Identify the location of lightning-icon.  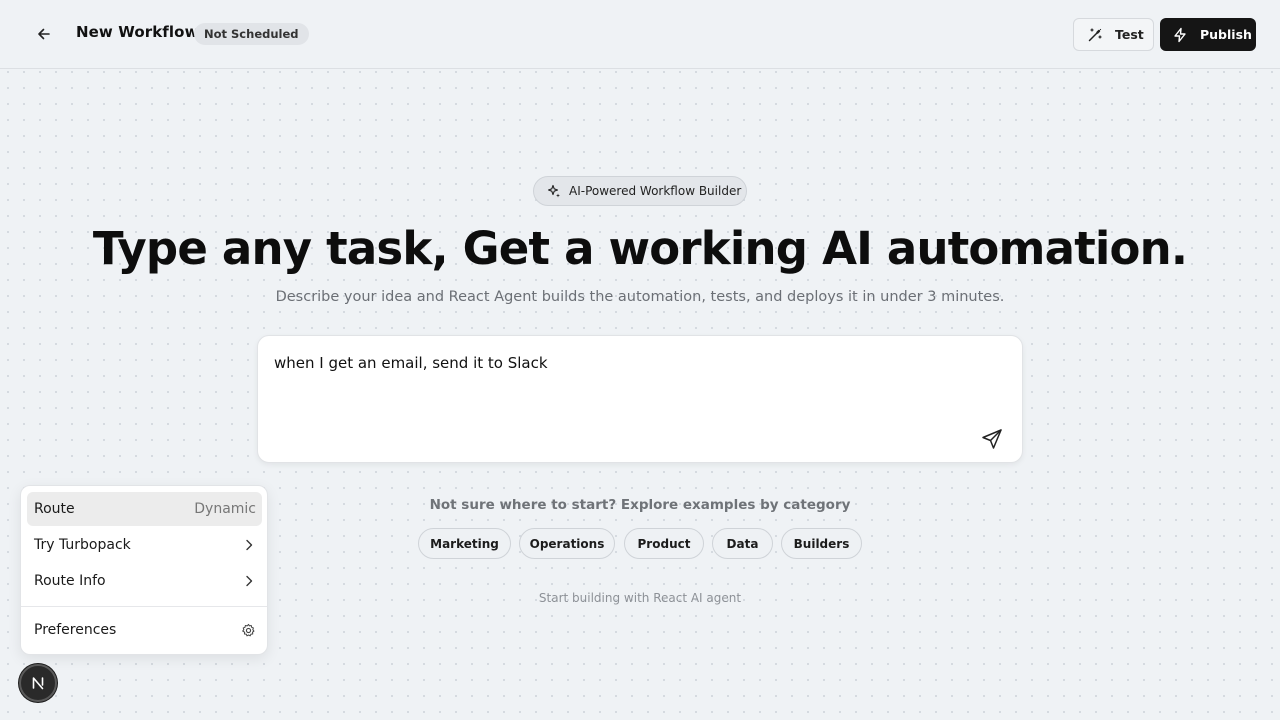
(1180, 34).